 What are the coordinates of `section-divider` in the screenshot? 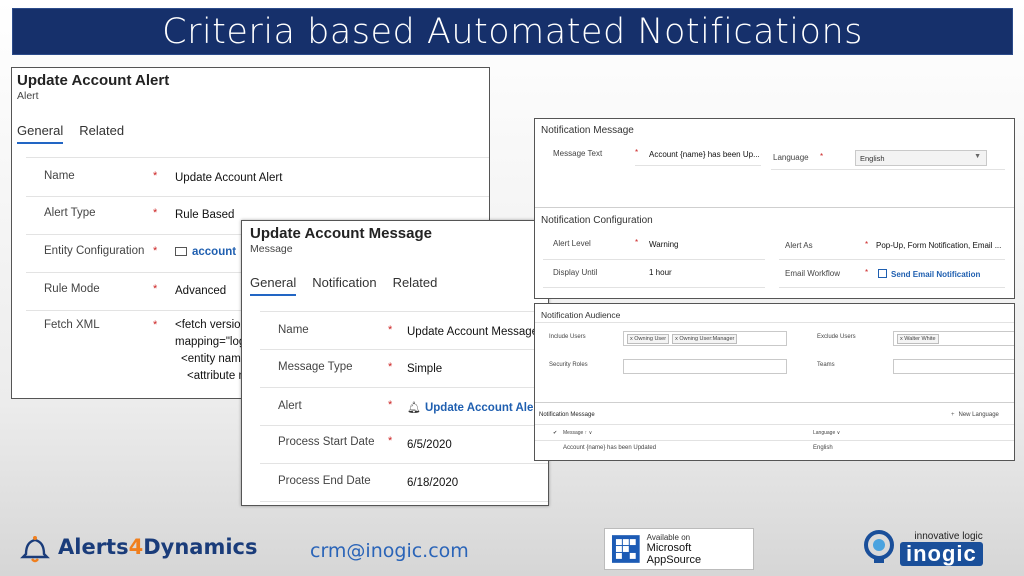 It's located at (774, 207).